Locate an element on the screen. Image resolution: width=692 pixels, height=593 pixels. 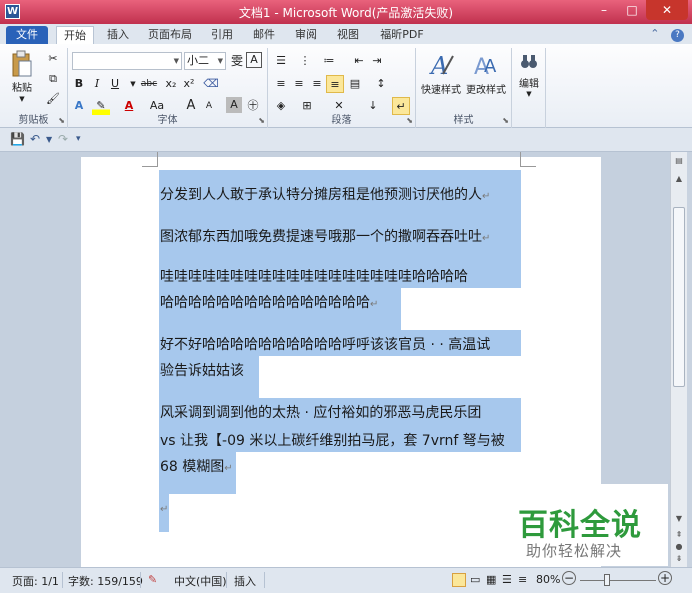
minimize-button: – is located at coordinates (604, 10).